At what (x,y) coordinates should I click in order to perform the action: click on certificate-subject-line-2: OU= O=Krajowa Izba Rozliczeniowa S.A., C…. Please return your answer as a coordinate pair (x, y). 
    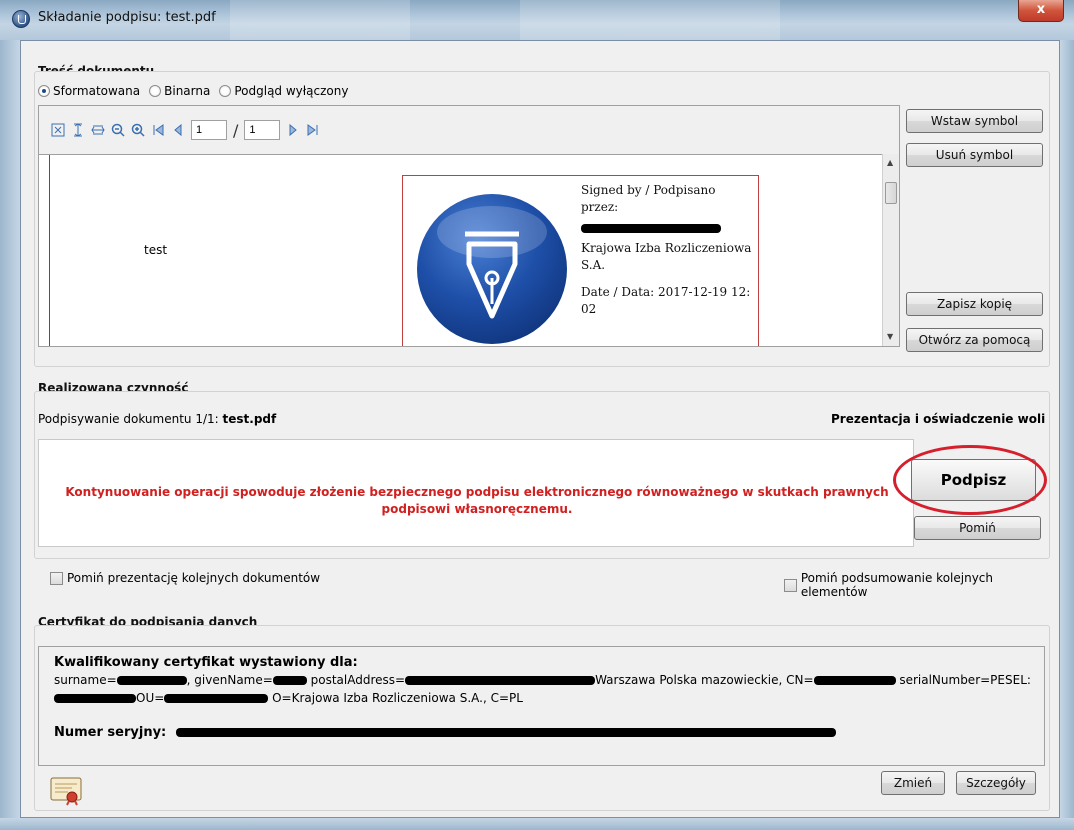
    Looking at the image, I should click on (288, 698).